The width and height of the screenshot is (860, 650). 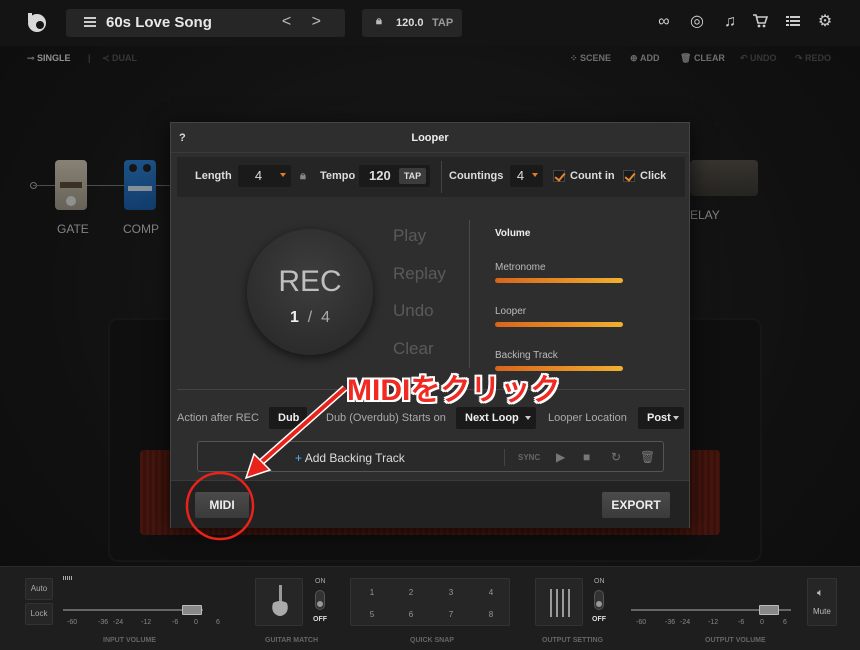 I want to click on guitar-match-caption: GUITAR MATCH, so click(x=292, y=640).